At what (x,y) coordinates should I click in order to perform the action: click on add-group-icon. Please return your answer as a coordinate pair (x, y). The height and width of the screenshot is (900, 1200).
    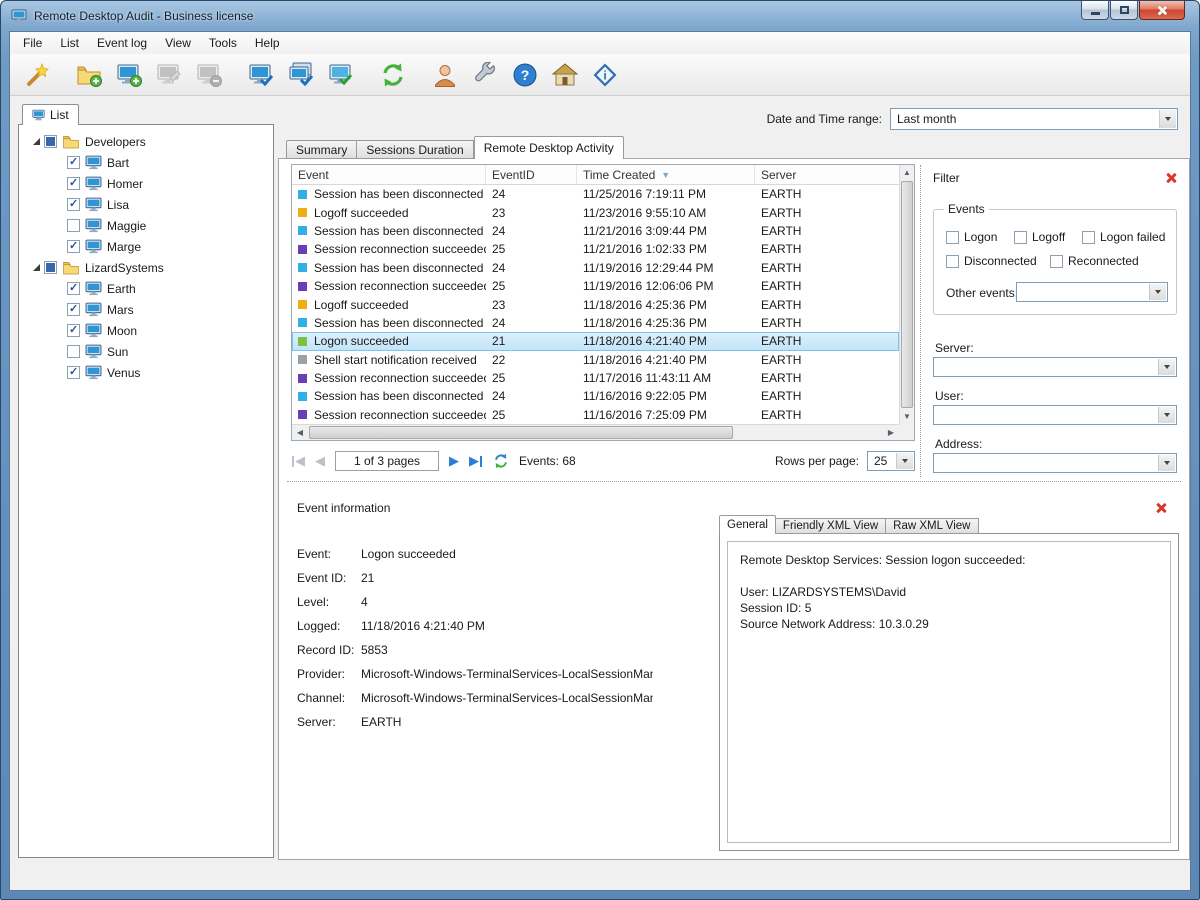
    Looking at the image, I should click on (89, 75).